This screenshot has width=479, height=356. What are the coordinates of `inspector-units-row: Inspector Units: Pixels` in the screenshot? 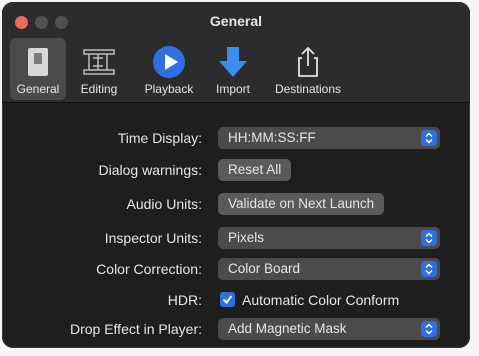 It's located at (236, 238).